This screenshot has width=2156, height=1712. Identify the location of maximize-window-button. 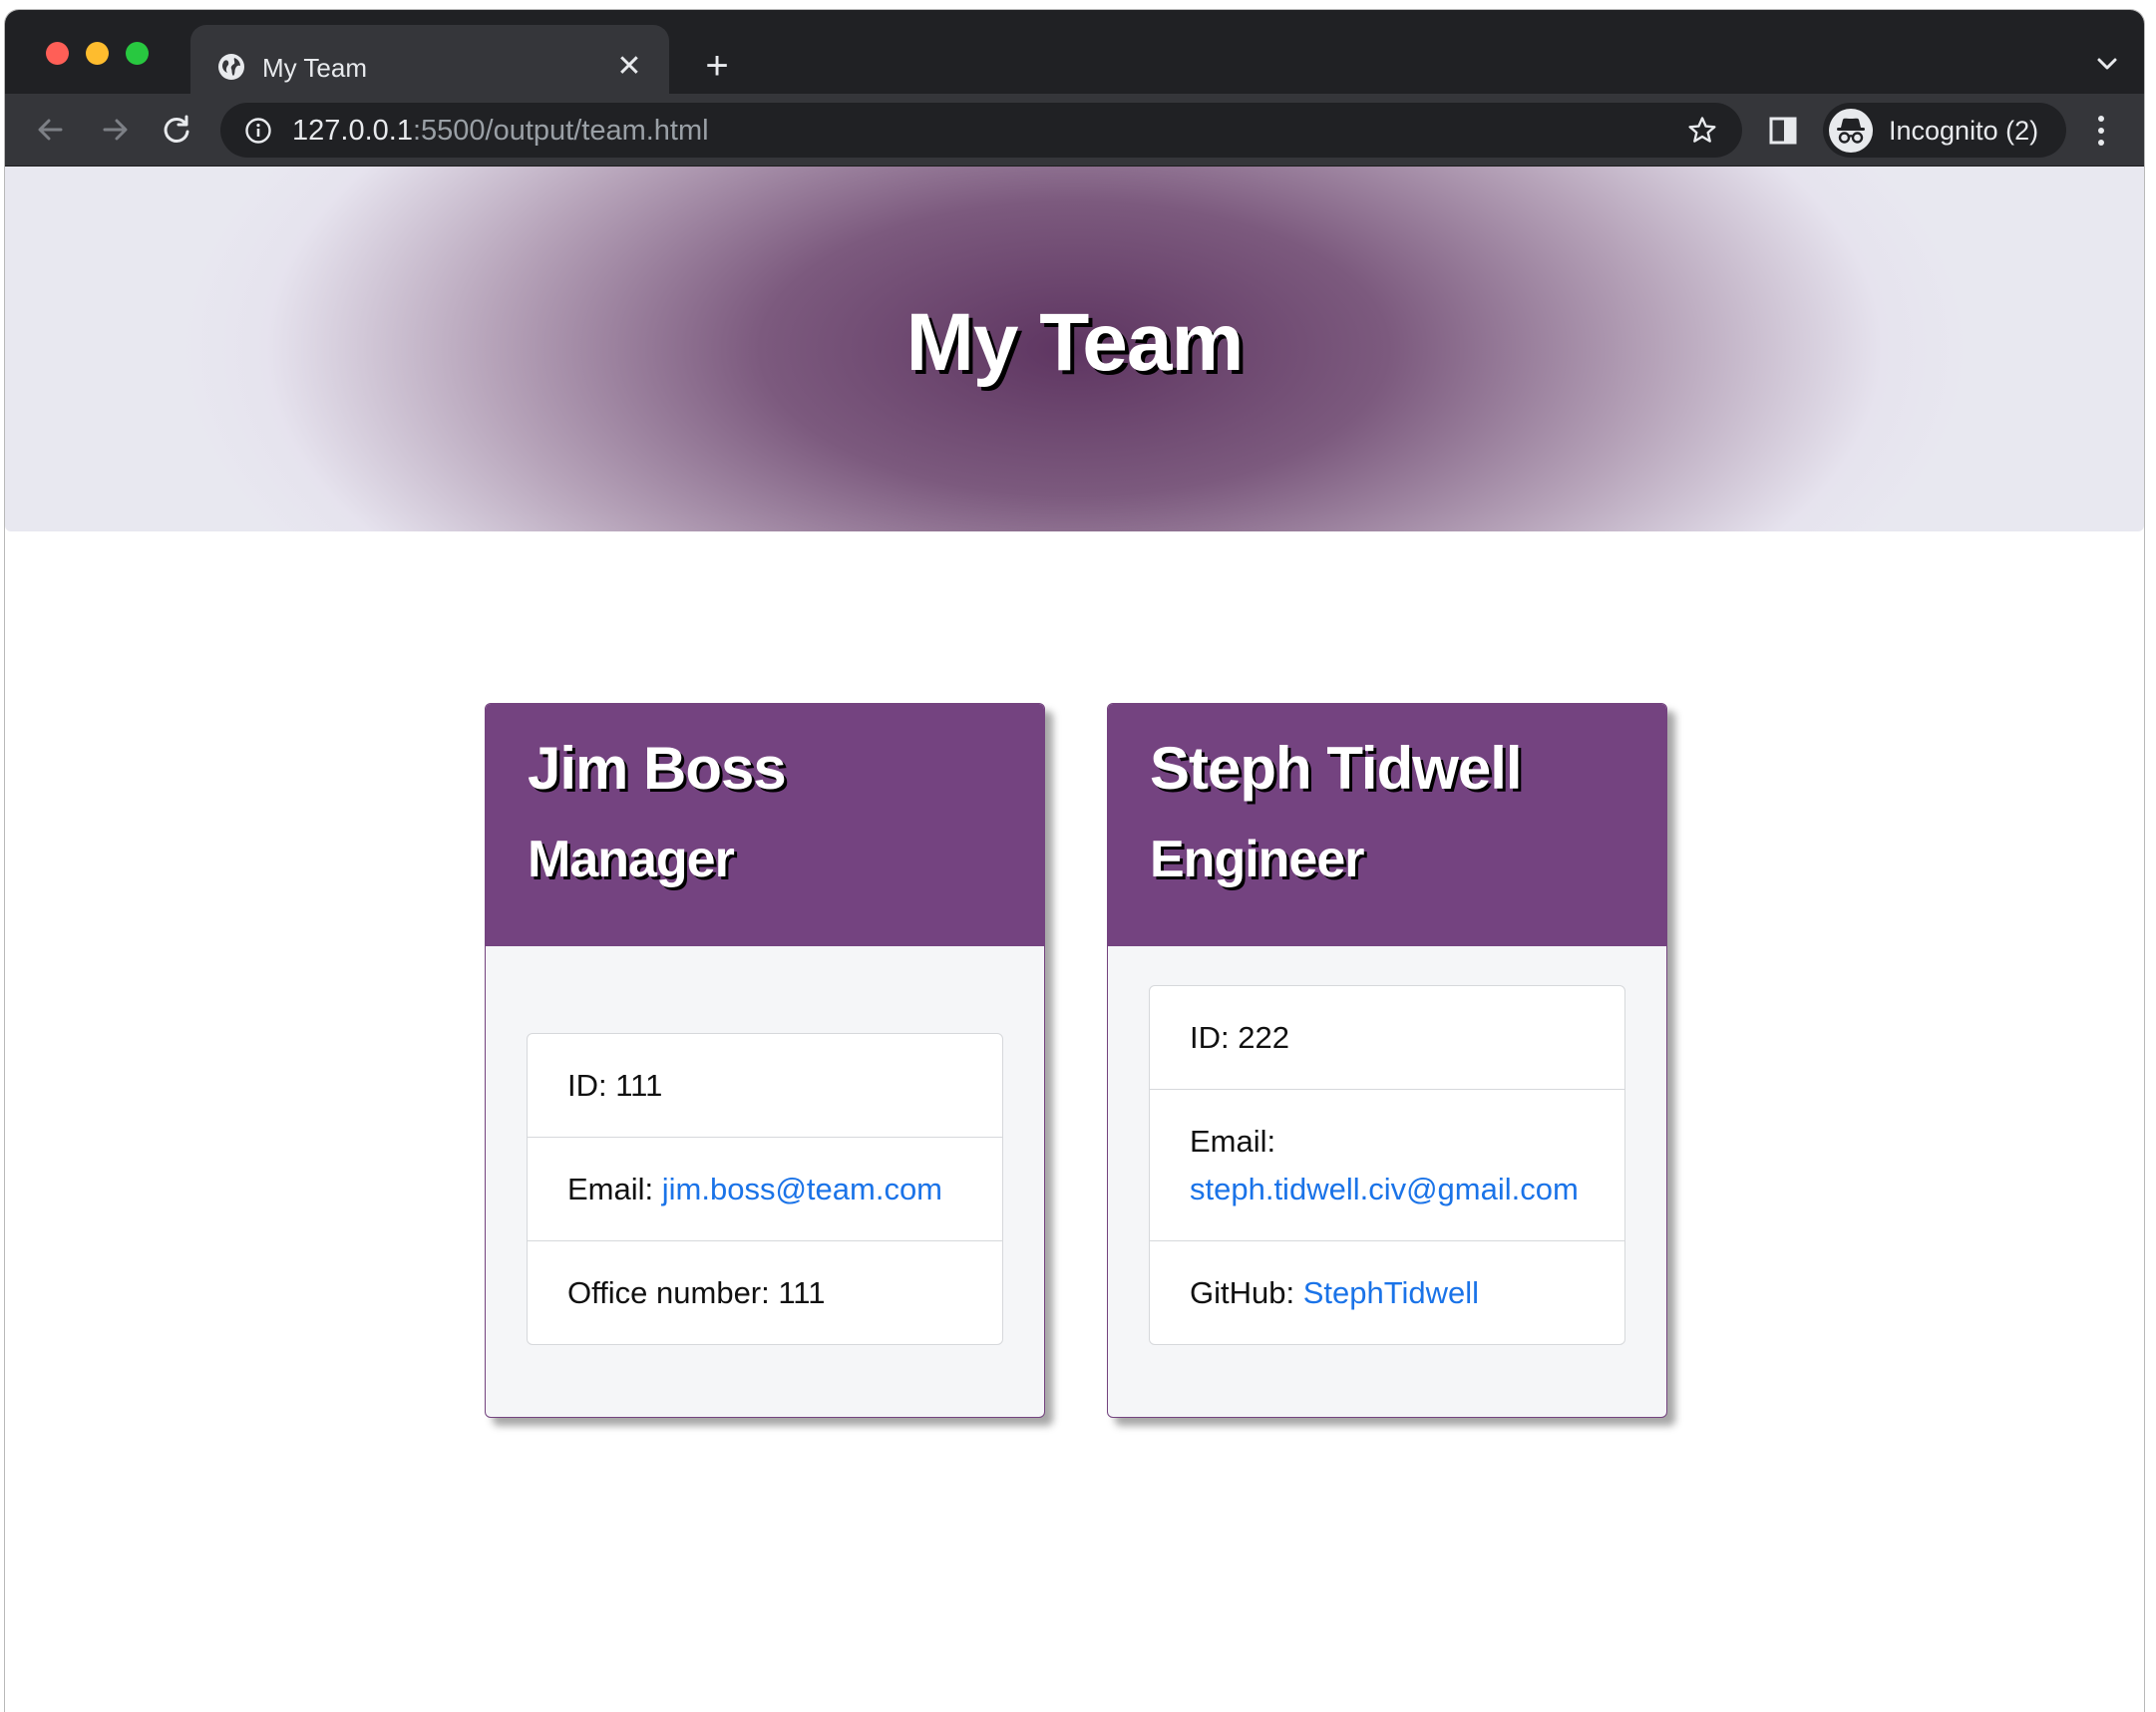
(137, 53).